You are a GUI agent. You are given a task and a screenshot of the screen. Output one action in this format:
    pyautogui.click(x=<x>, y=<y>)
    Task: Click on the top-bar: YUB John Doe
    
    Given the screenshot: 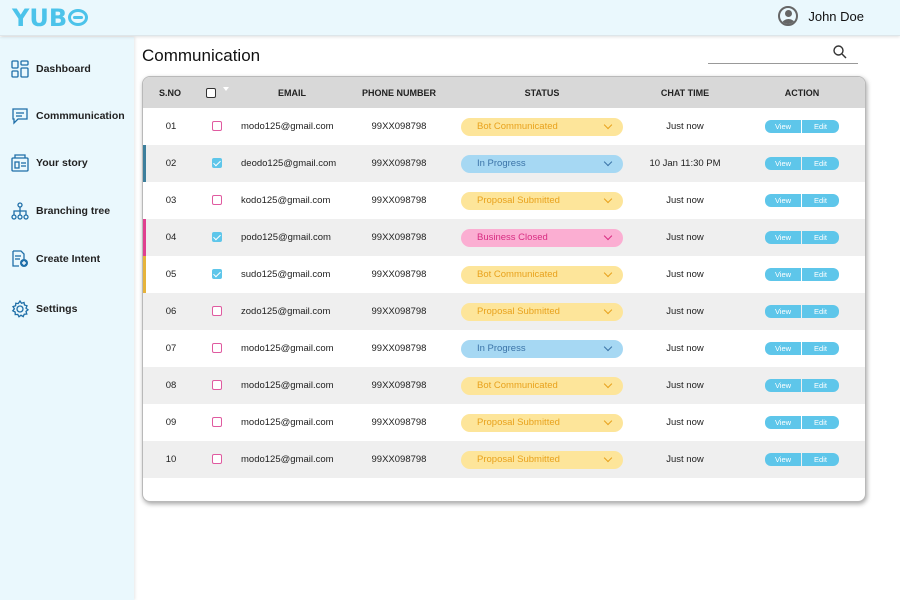 What is the action you would take?
    pyautogui.click(x=450, y=18)
    